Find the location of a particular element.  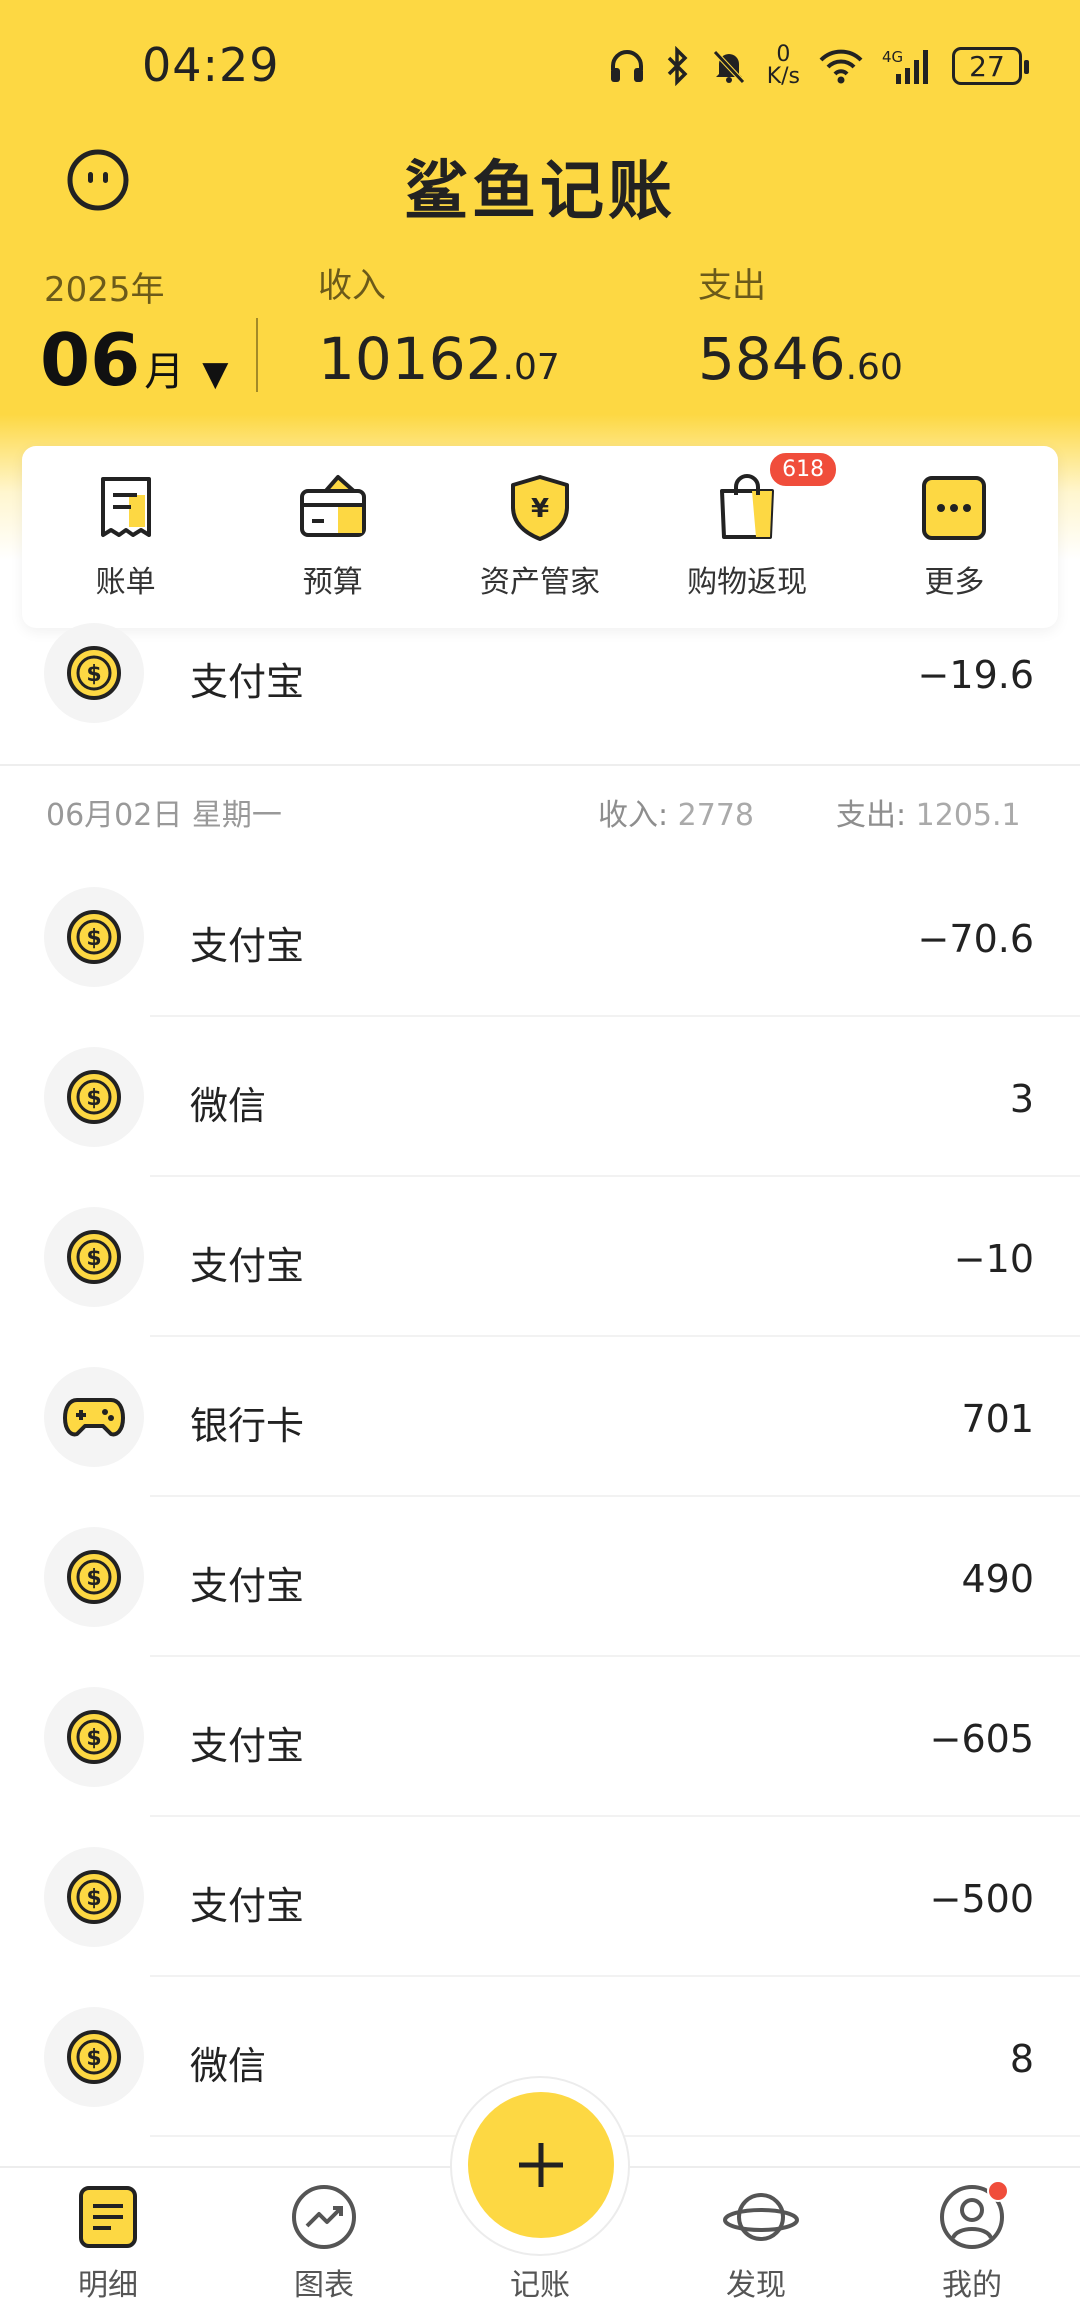

list-item-amount: −500 is located at coordinates (981, 1899).